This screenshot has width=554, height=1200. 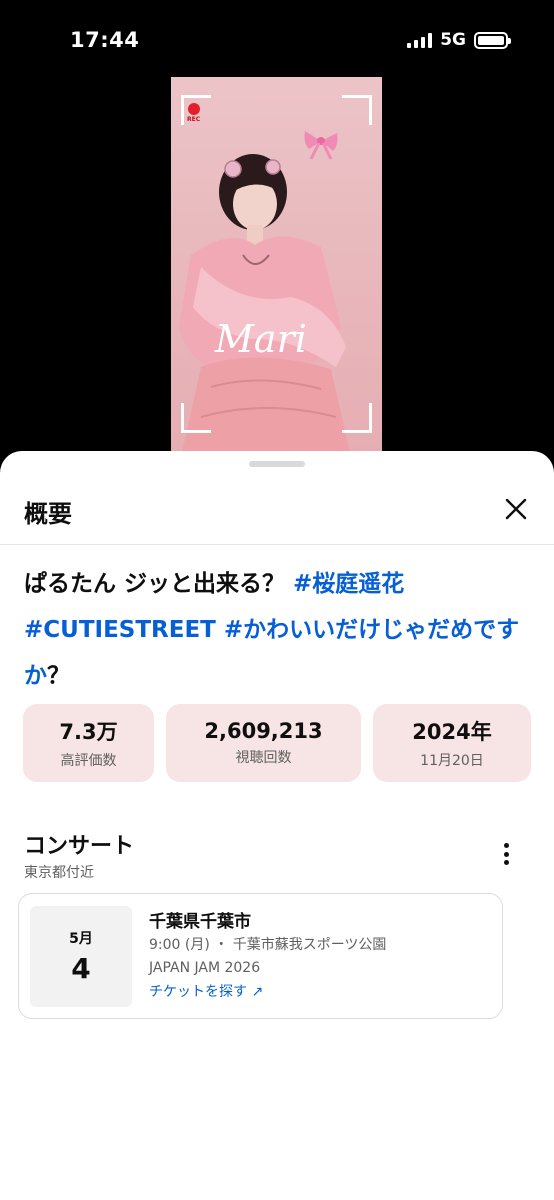 I want to click on stat-value: 7.3万, so click(x=88, y=732).